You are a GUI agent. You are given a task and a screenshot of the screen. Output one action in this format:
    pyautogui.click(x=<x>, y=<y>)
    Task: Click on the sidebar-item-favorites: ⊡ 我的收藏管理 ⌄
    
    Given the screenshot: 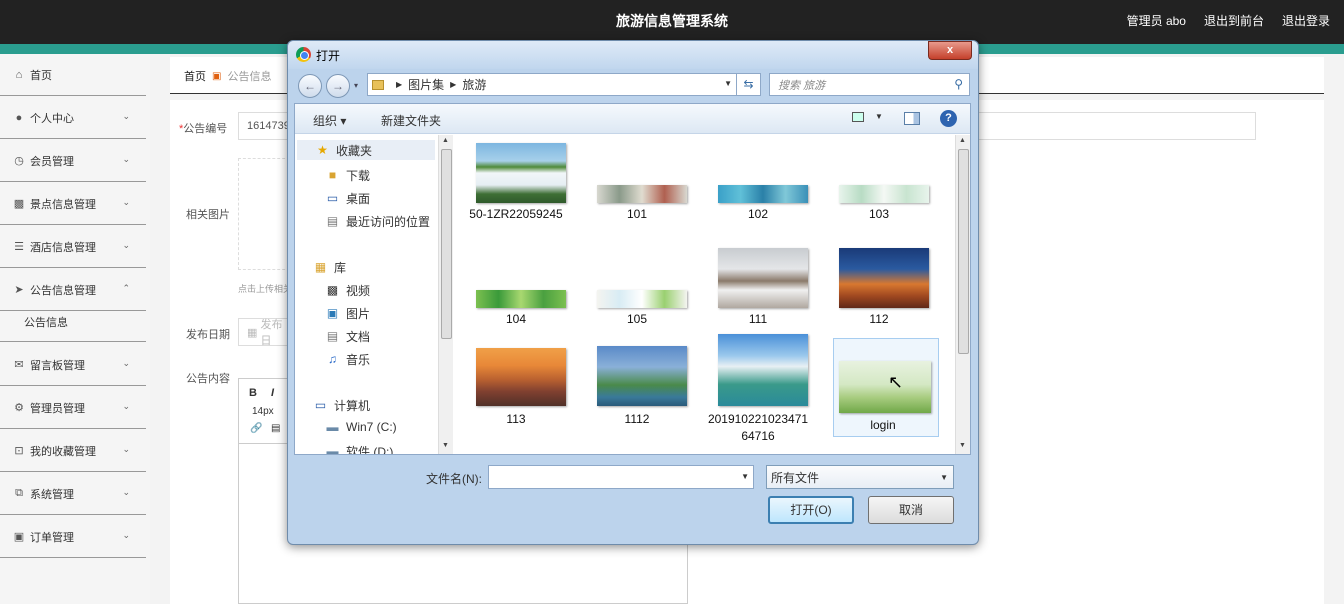 What is the action you would take?
    pyautogui.click(x=73, y=451)
    